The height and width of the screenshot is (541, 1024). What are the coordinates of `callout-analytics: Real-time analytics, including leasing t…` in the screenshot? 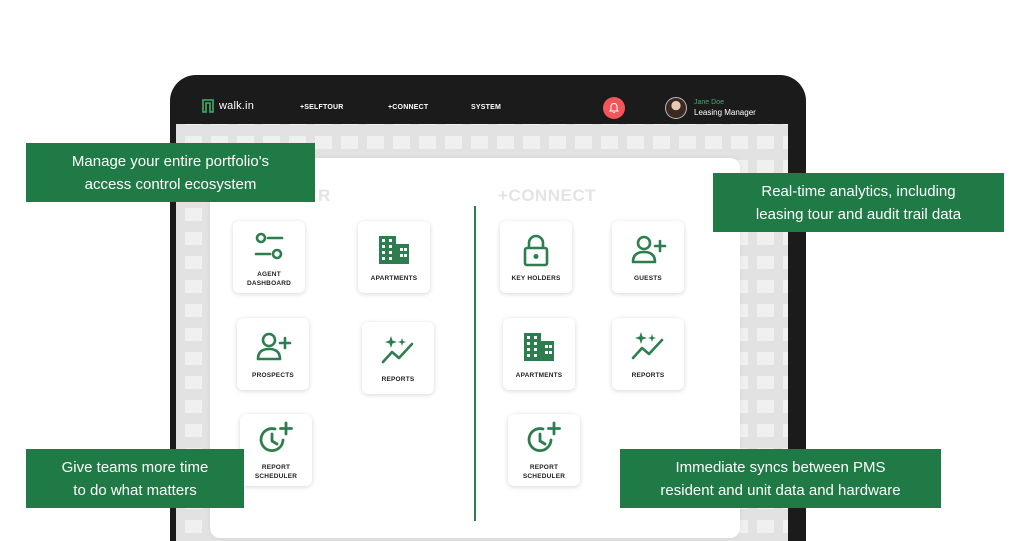 It's located at (858, 202).